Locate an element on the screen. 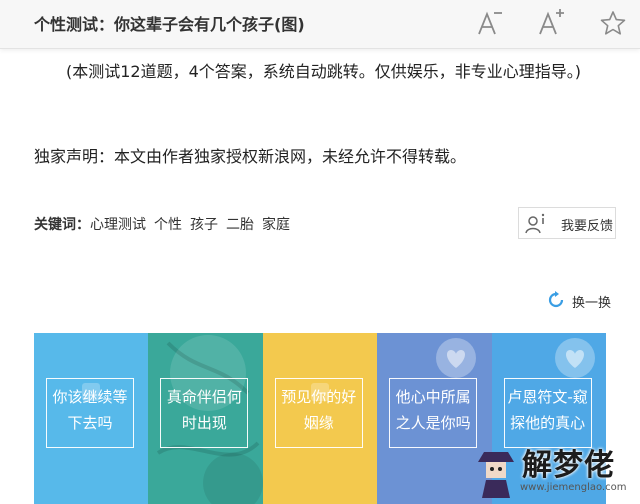 The width and height of the screenshot is (640, 504). recommend-card: 真命伴侣何时出现 is located at coordinates (205, 418).